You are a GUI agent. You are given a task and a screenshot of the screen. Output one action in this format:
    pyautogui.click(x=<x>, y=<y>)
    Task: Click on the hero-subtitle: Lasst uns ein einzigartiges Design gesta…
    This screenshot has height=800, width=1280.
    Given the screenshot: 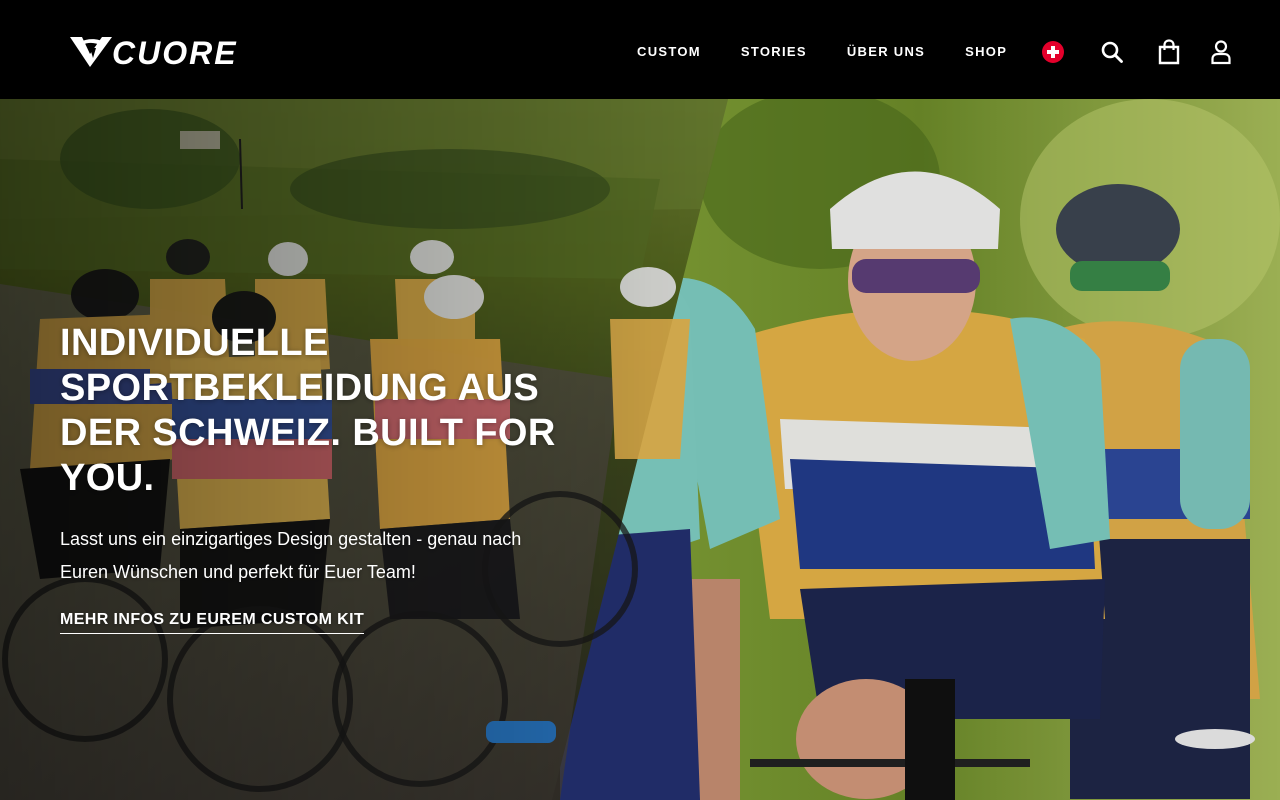 What is the action you would take?
    pyautogui.click(x=291, y=555)
    